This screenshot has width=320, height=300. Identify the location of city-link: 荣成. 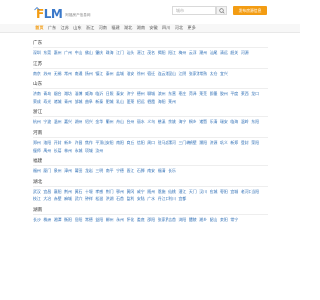
(38, 102).